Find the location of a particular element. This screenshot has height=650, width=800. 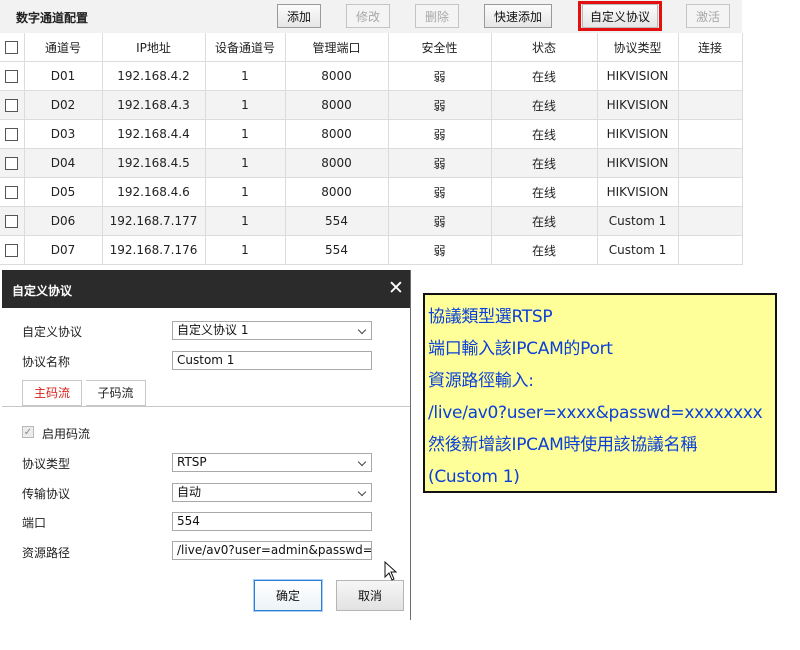

table-row: D06 192.168.7.177 1 554 弱在线 Custom 1 is located at coordinates (371, 221).